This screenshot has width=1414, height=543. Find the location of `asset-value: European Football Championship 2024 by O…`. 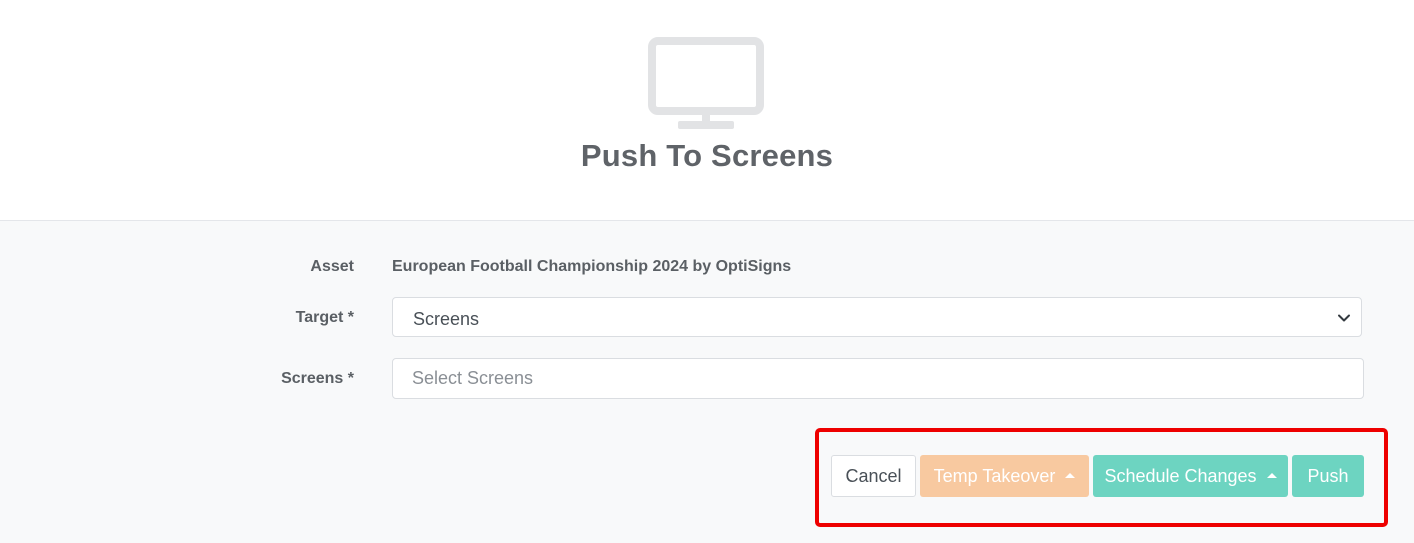

asset-value: European Football Championship 2024 by O… is located at coordinates (592, 266).